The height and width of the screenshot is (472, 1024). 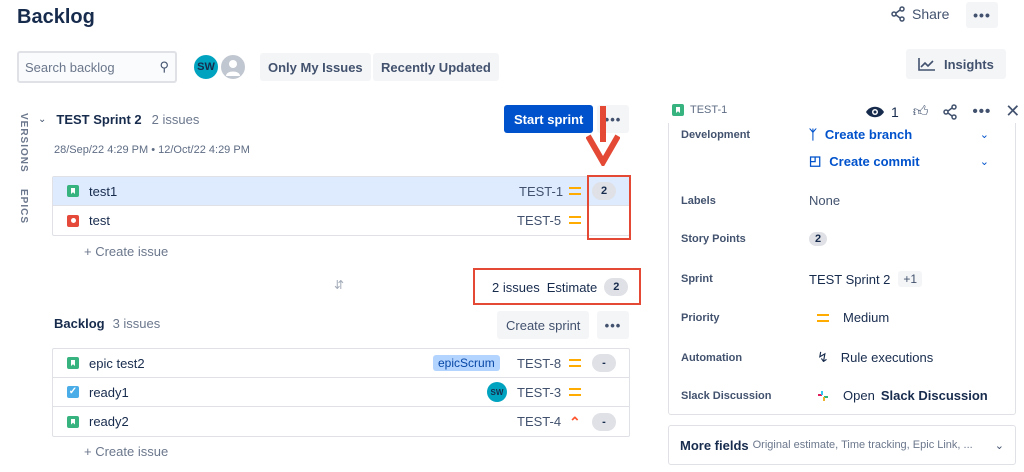 What do you see at coordinates (895, 111) in the screenshot?
I see `watch-count: 1` at bounding box center [895, 111].